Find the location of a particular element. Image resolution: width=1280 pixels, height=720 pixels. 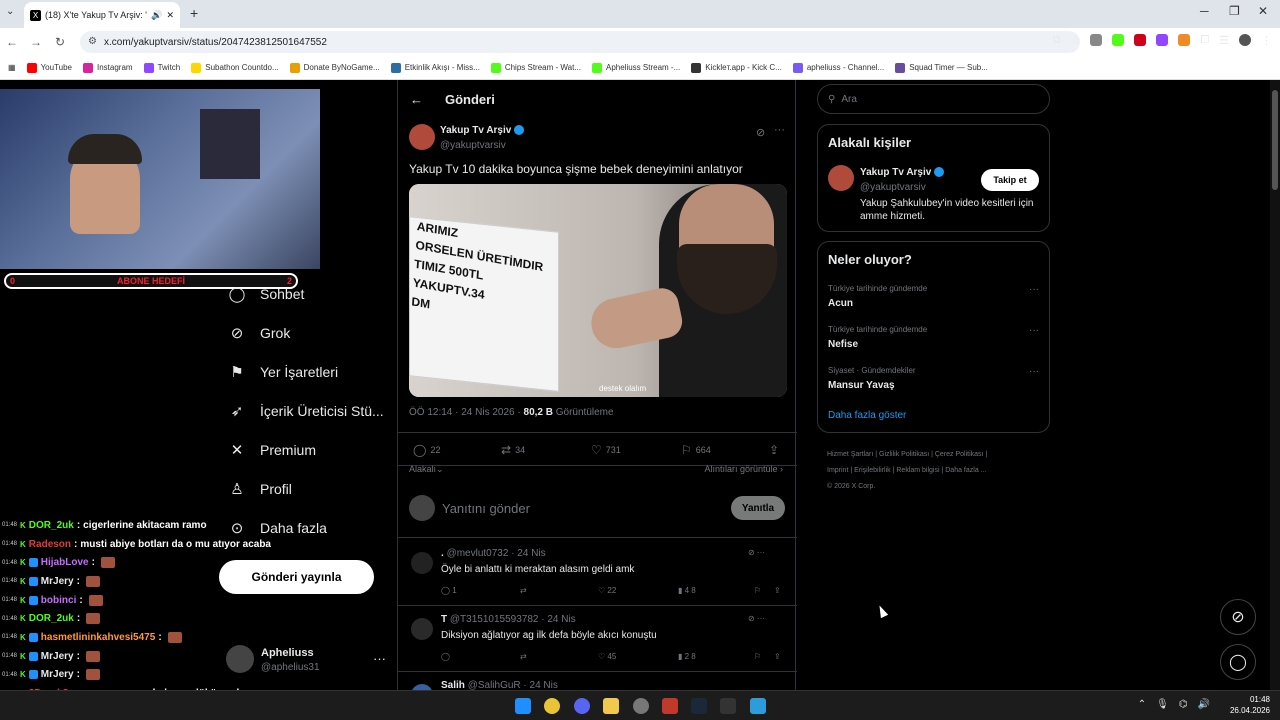

bookmark-button: ⚐ 664 is located at coordinates (696, 450).